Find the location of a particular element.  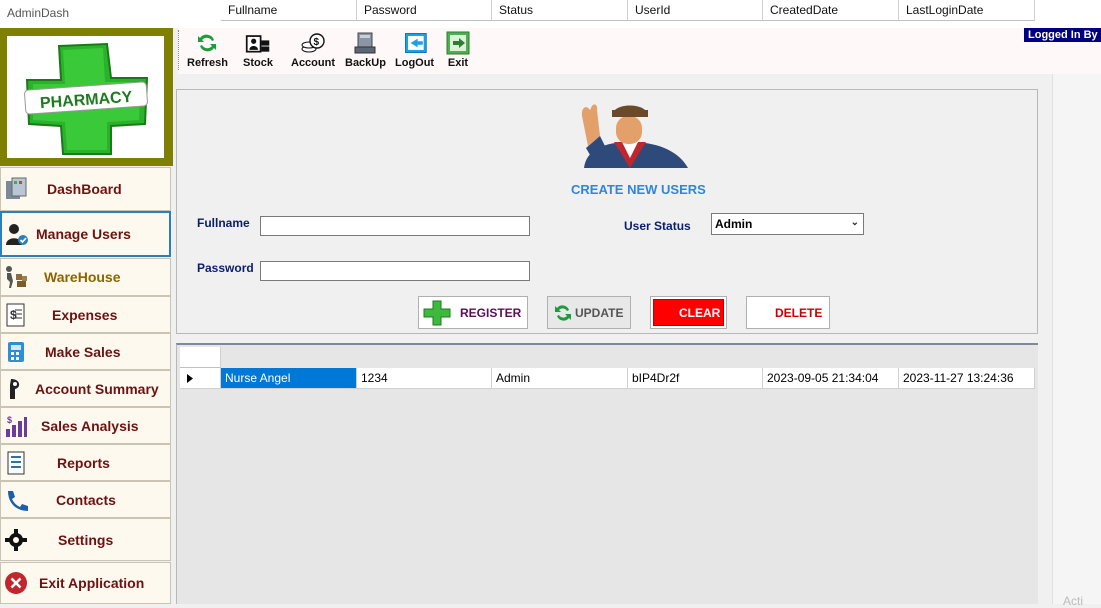

table-row-cell: Nurse Angel is located at coordinates (289, 378).